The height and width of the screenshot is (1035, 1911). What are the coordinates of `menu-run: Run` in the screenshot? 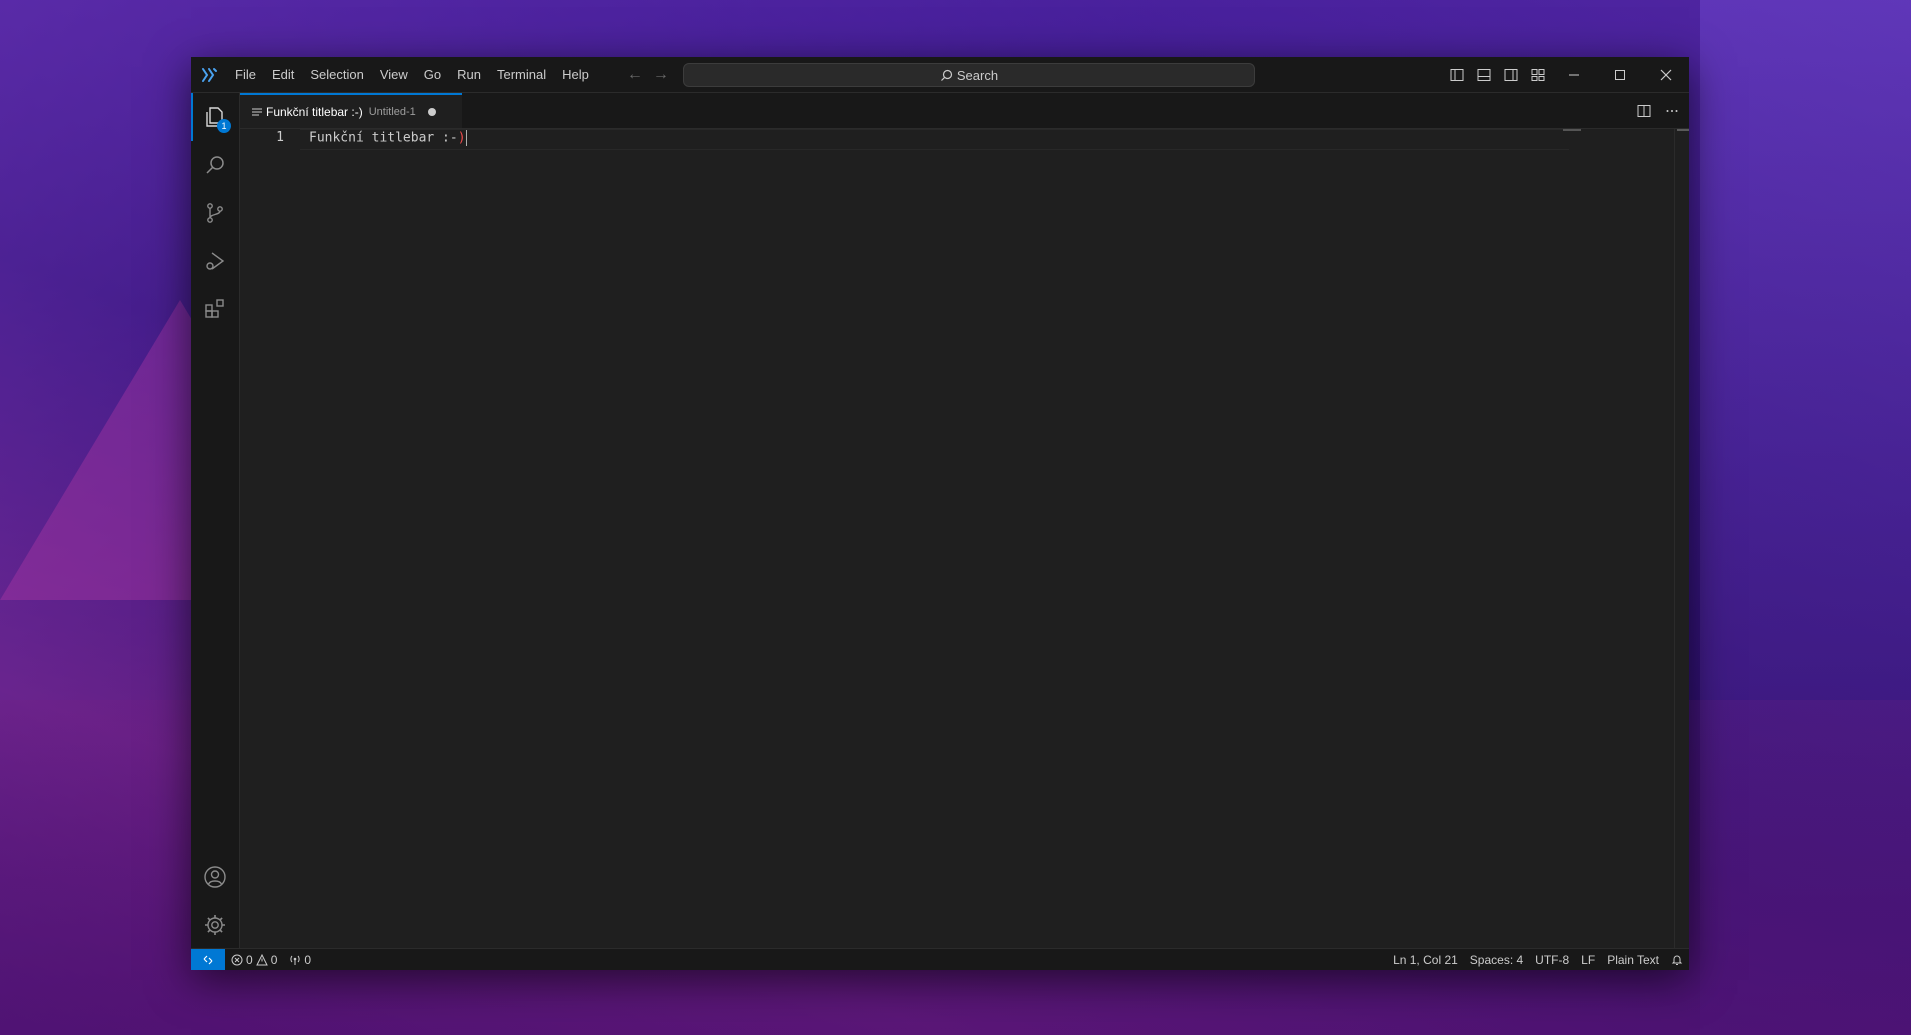 It's located at (469, 74).